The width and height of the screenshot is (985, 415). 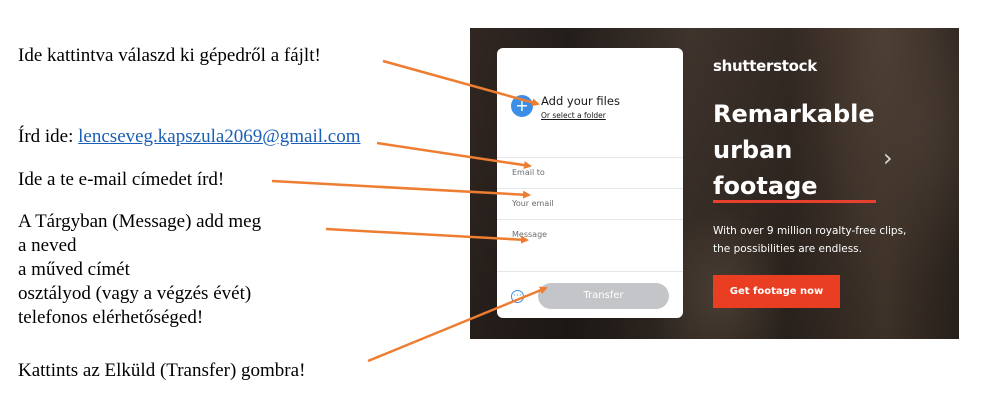 I want to click on instruction-message-line: osztályod (vagy a végzés évét), so click(x=135, y=293).